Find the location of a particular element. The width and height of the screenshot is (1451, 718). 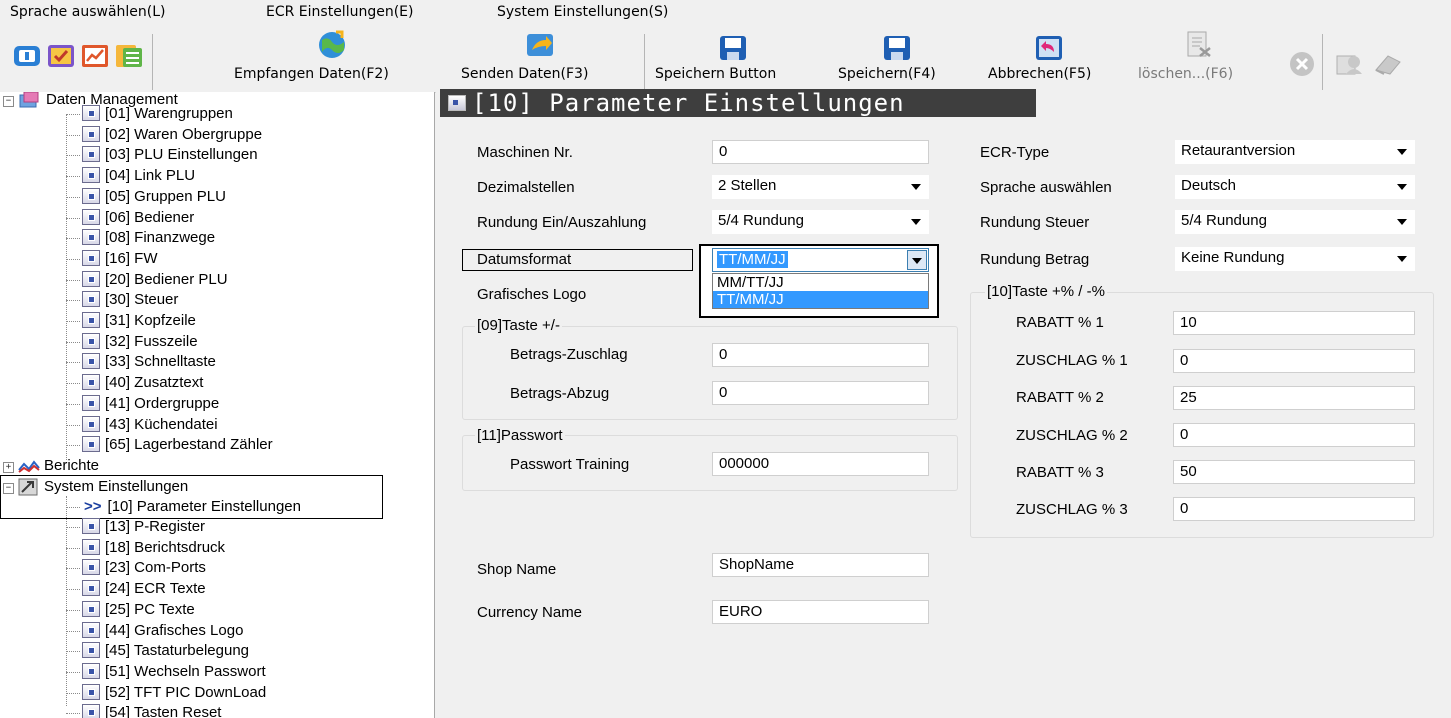

tree-item: [23] Com-Ports is located at coordinates (144, 568).